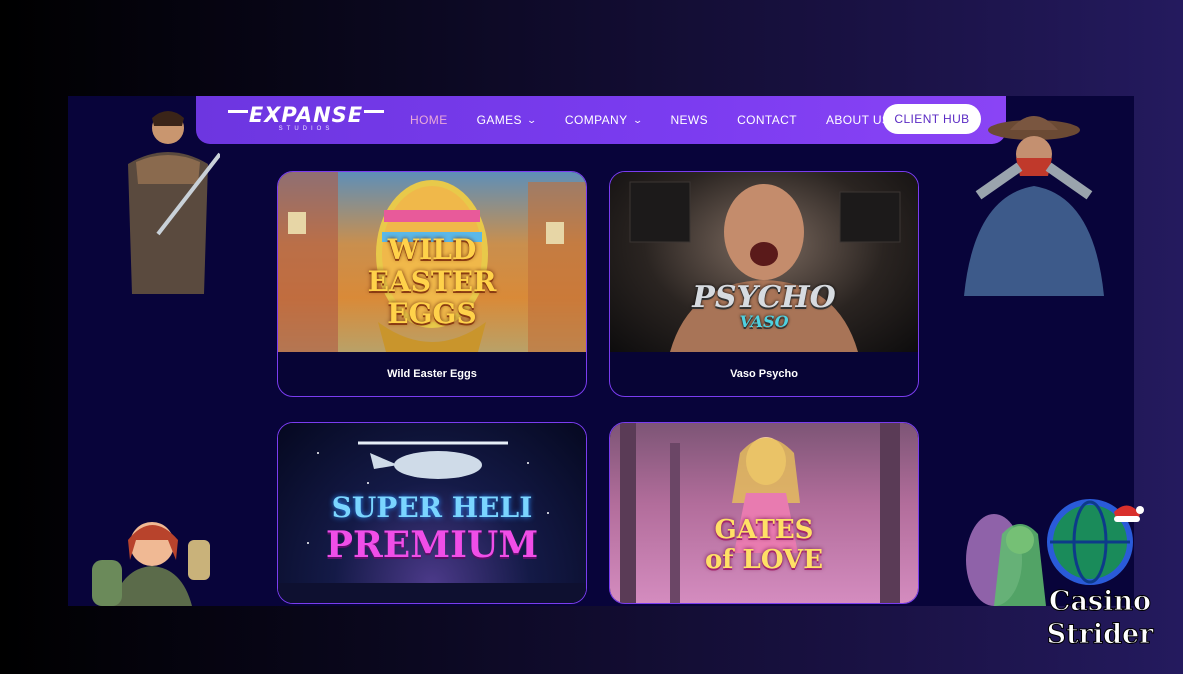 This screenshot has height=674, width=1183. I want to click on logo-line: of LOVE, so click(764, 560).